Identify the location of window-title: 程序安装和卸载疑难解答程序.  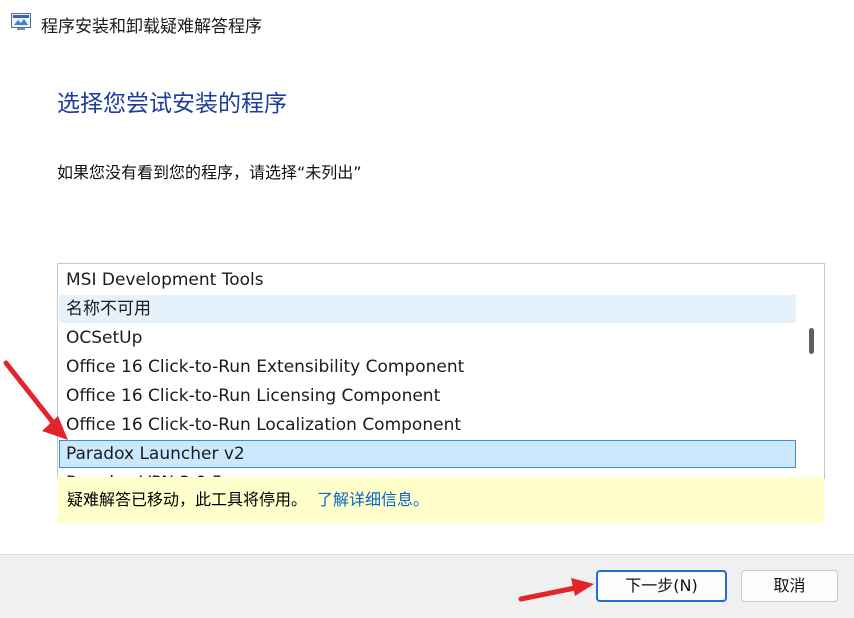
(151, 27).